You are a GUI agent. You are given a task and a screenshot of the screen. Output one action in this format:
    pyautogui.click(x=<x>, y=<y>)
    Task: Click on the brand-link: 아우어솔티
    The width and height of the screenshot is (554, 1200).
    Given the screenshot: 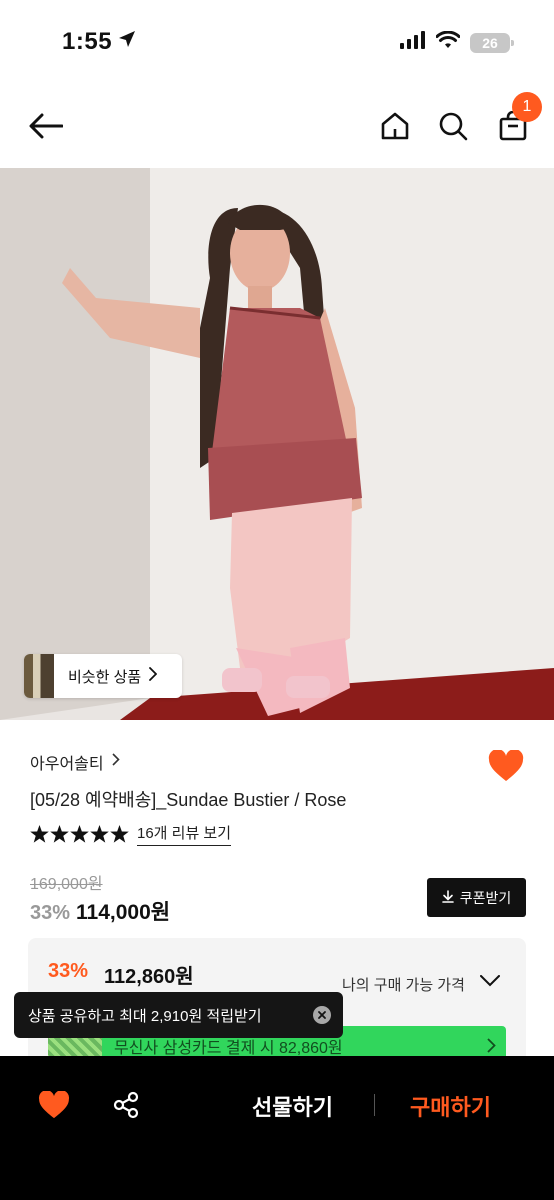 What is the action you would take?
    pyautogui.click(x=75, y=762)
    